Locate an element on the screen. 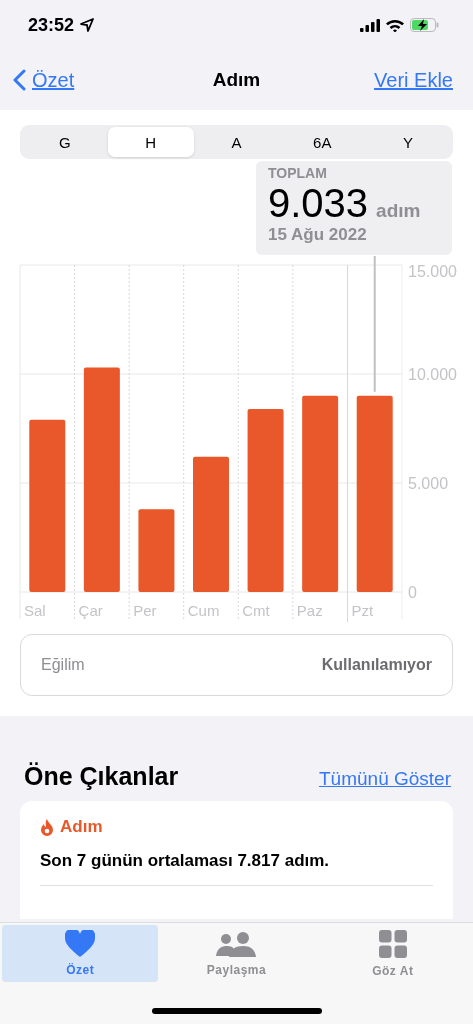 This screenshot has height=1024, width=473. wifi-icon is located at coordinates (395, 25).